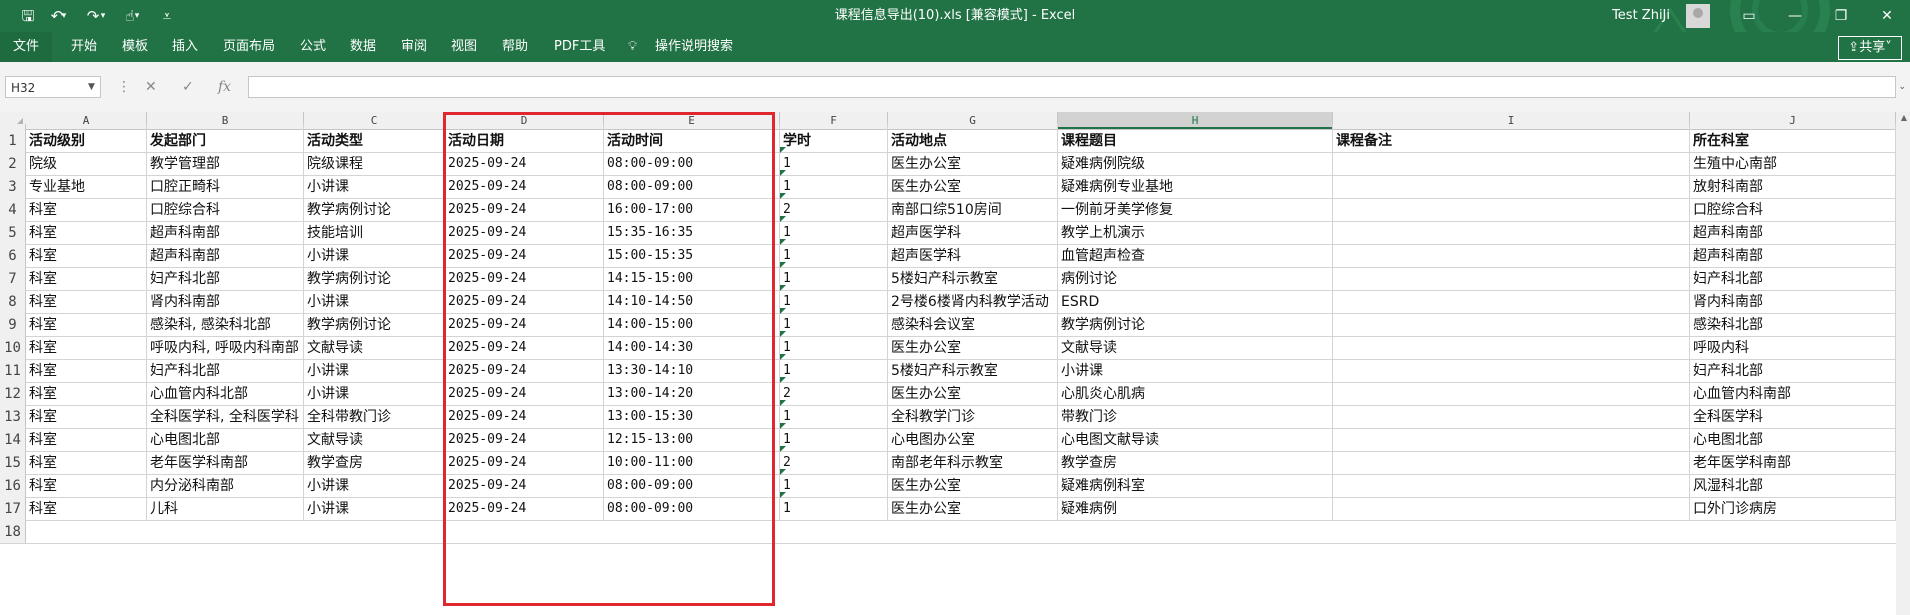 This screenshot has width=1910, height=615. What do you see at coordinates (84, 47) in the screenshot?
I see `tab-home: 开始` at bounding box center [84, 47].